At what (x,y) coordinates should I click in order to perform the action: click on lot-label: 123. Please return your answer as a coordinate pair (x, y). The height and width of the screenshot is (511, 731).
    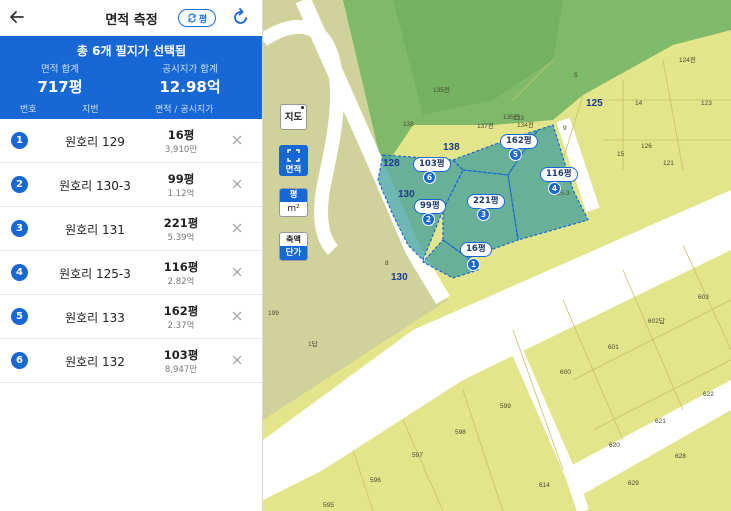
    Looking at the image, I should click on (706, 103).